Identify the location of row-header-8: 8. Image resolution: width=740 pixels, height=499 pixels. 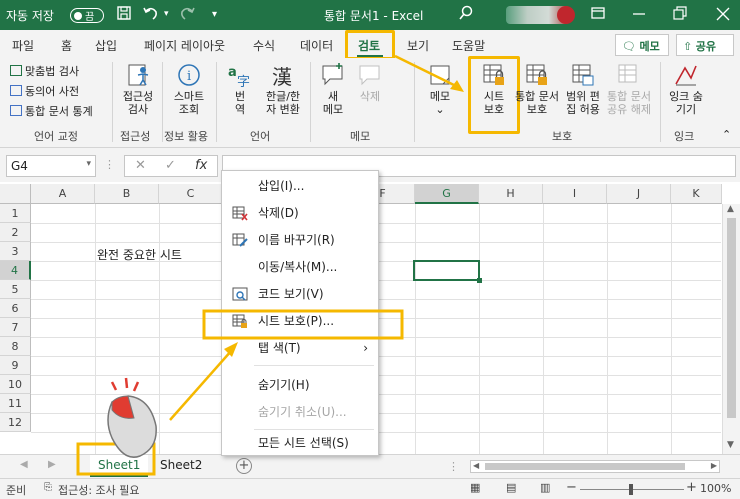
(15, 346).